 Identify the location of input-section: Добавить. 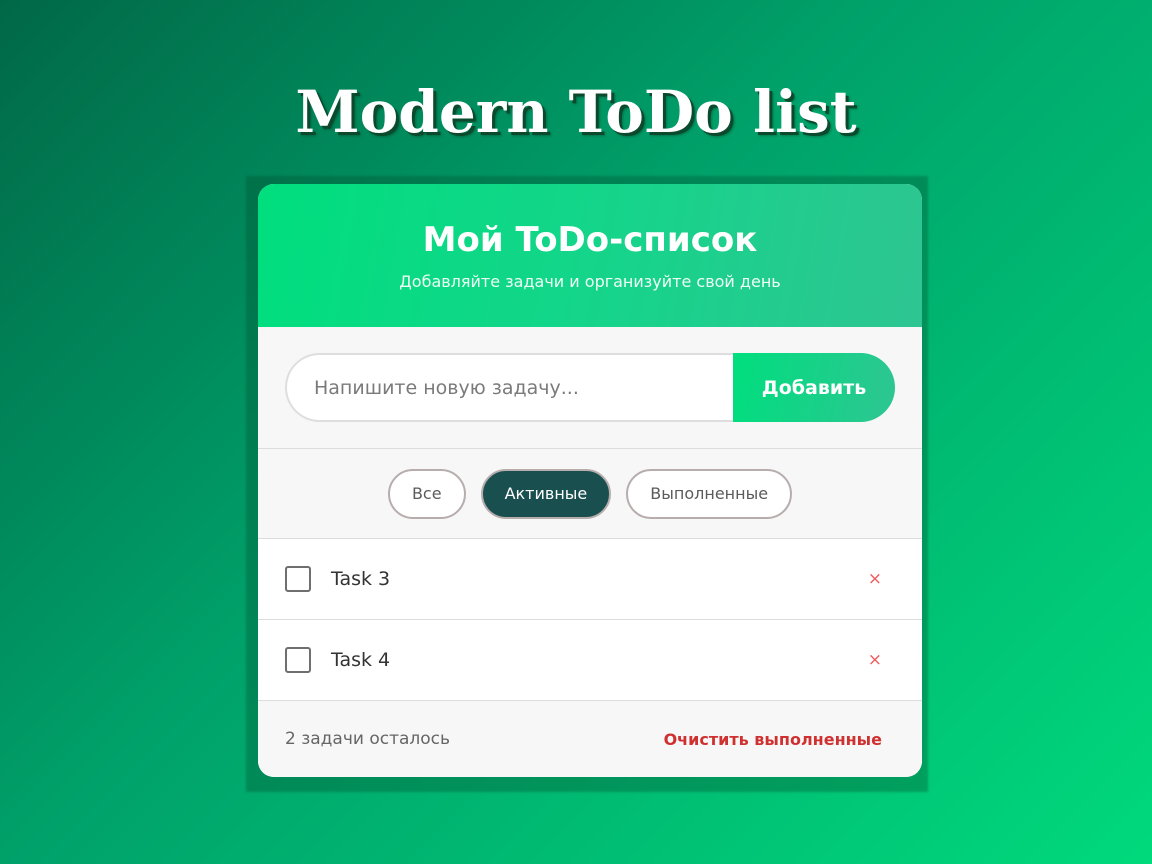
(590, 388).